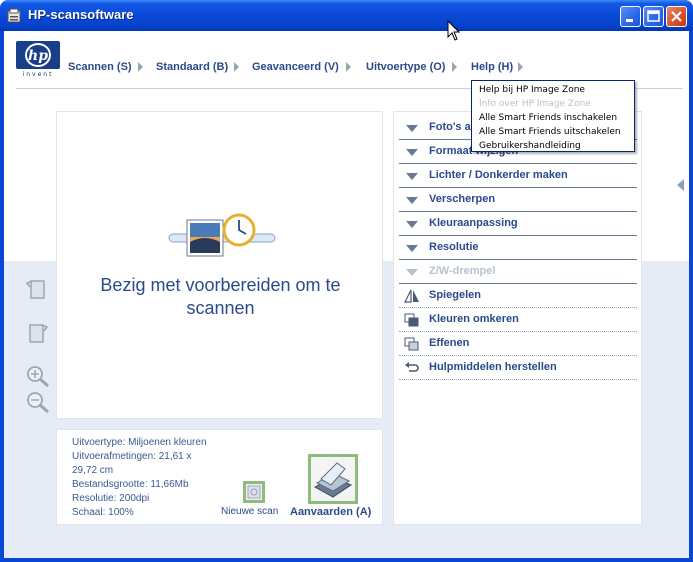 The width and height of the screenshot is (693, 562). Describe the element at coordinates (518, 344) in the screenshot. I see `option-smooth: Effenen` at that location.